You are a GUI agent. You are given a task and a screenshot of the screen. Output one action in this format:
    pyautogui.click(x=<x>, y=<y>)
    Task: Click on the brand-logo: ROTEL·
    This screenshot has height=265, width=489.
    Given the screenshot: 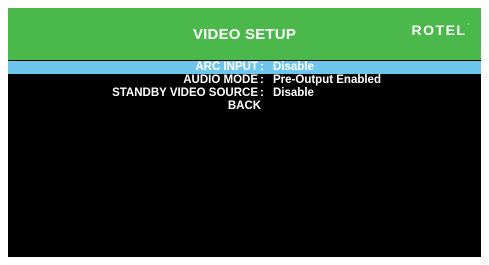 What is the action you would take?
    pyautogui.click(x=441, y=30)
    